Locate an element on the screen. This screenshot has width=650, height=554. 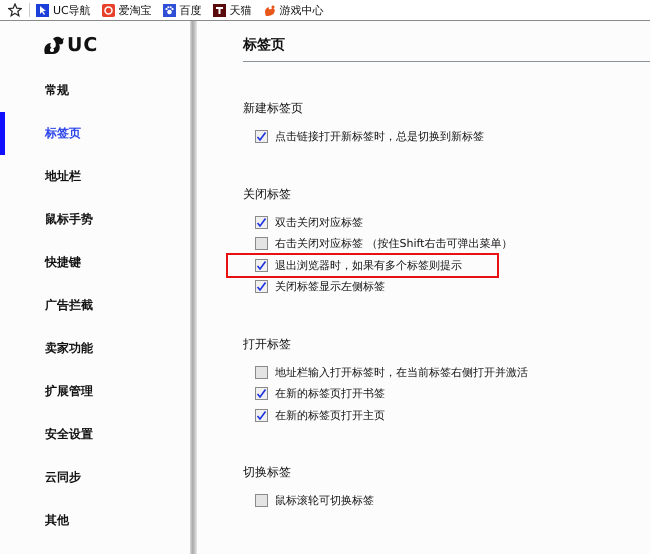
paw-icon is located at coordinates (169, 10).